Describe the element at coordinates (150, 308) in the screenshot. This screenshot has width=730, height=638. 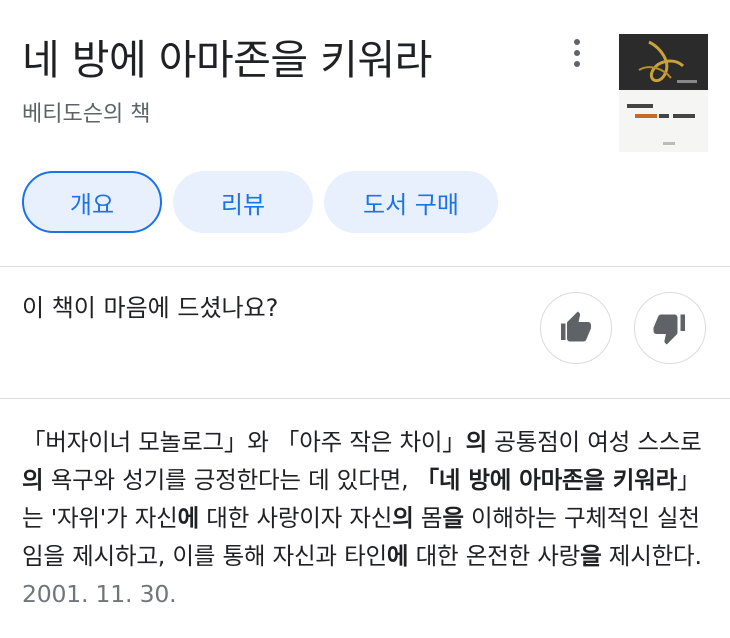
I see `feedback-question: 이 책이 마음에 드셨나요?` at that location.